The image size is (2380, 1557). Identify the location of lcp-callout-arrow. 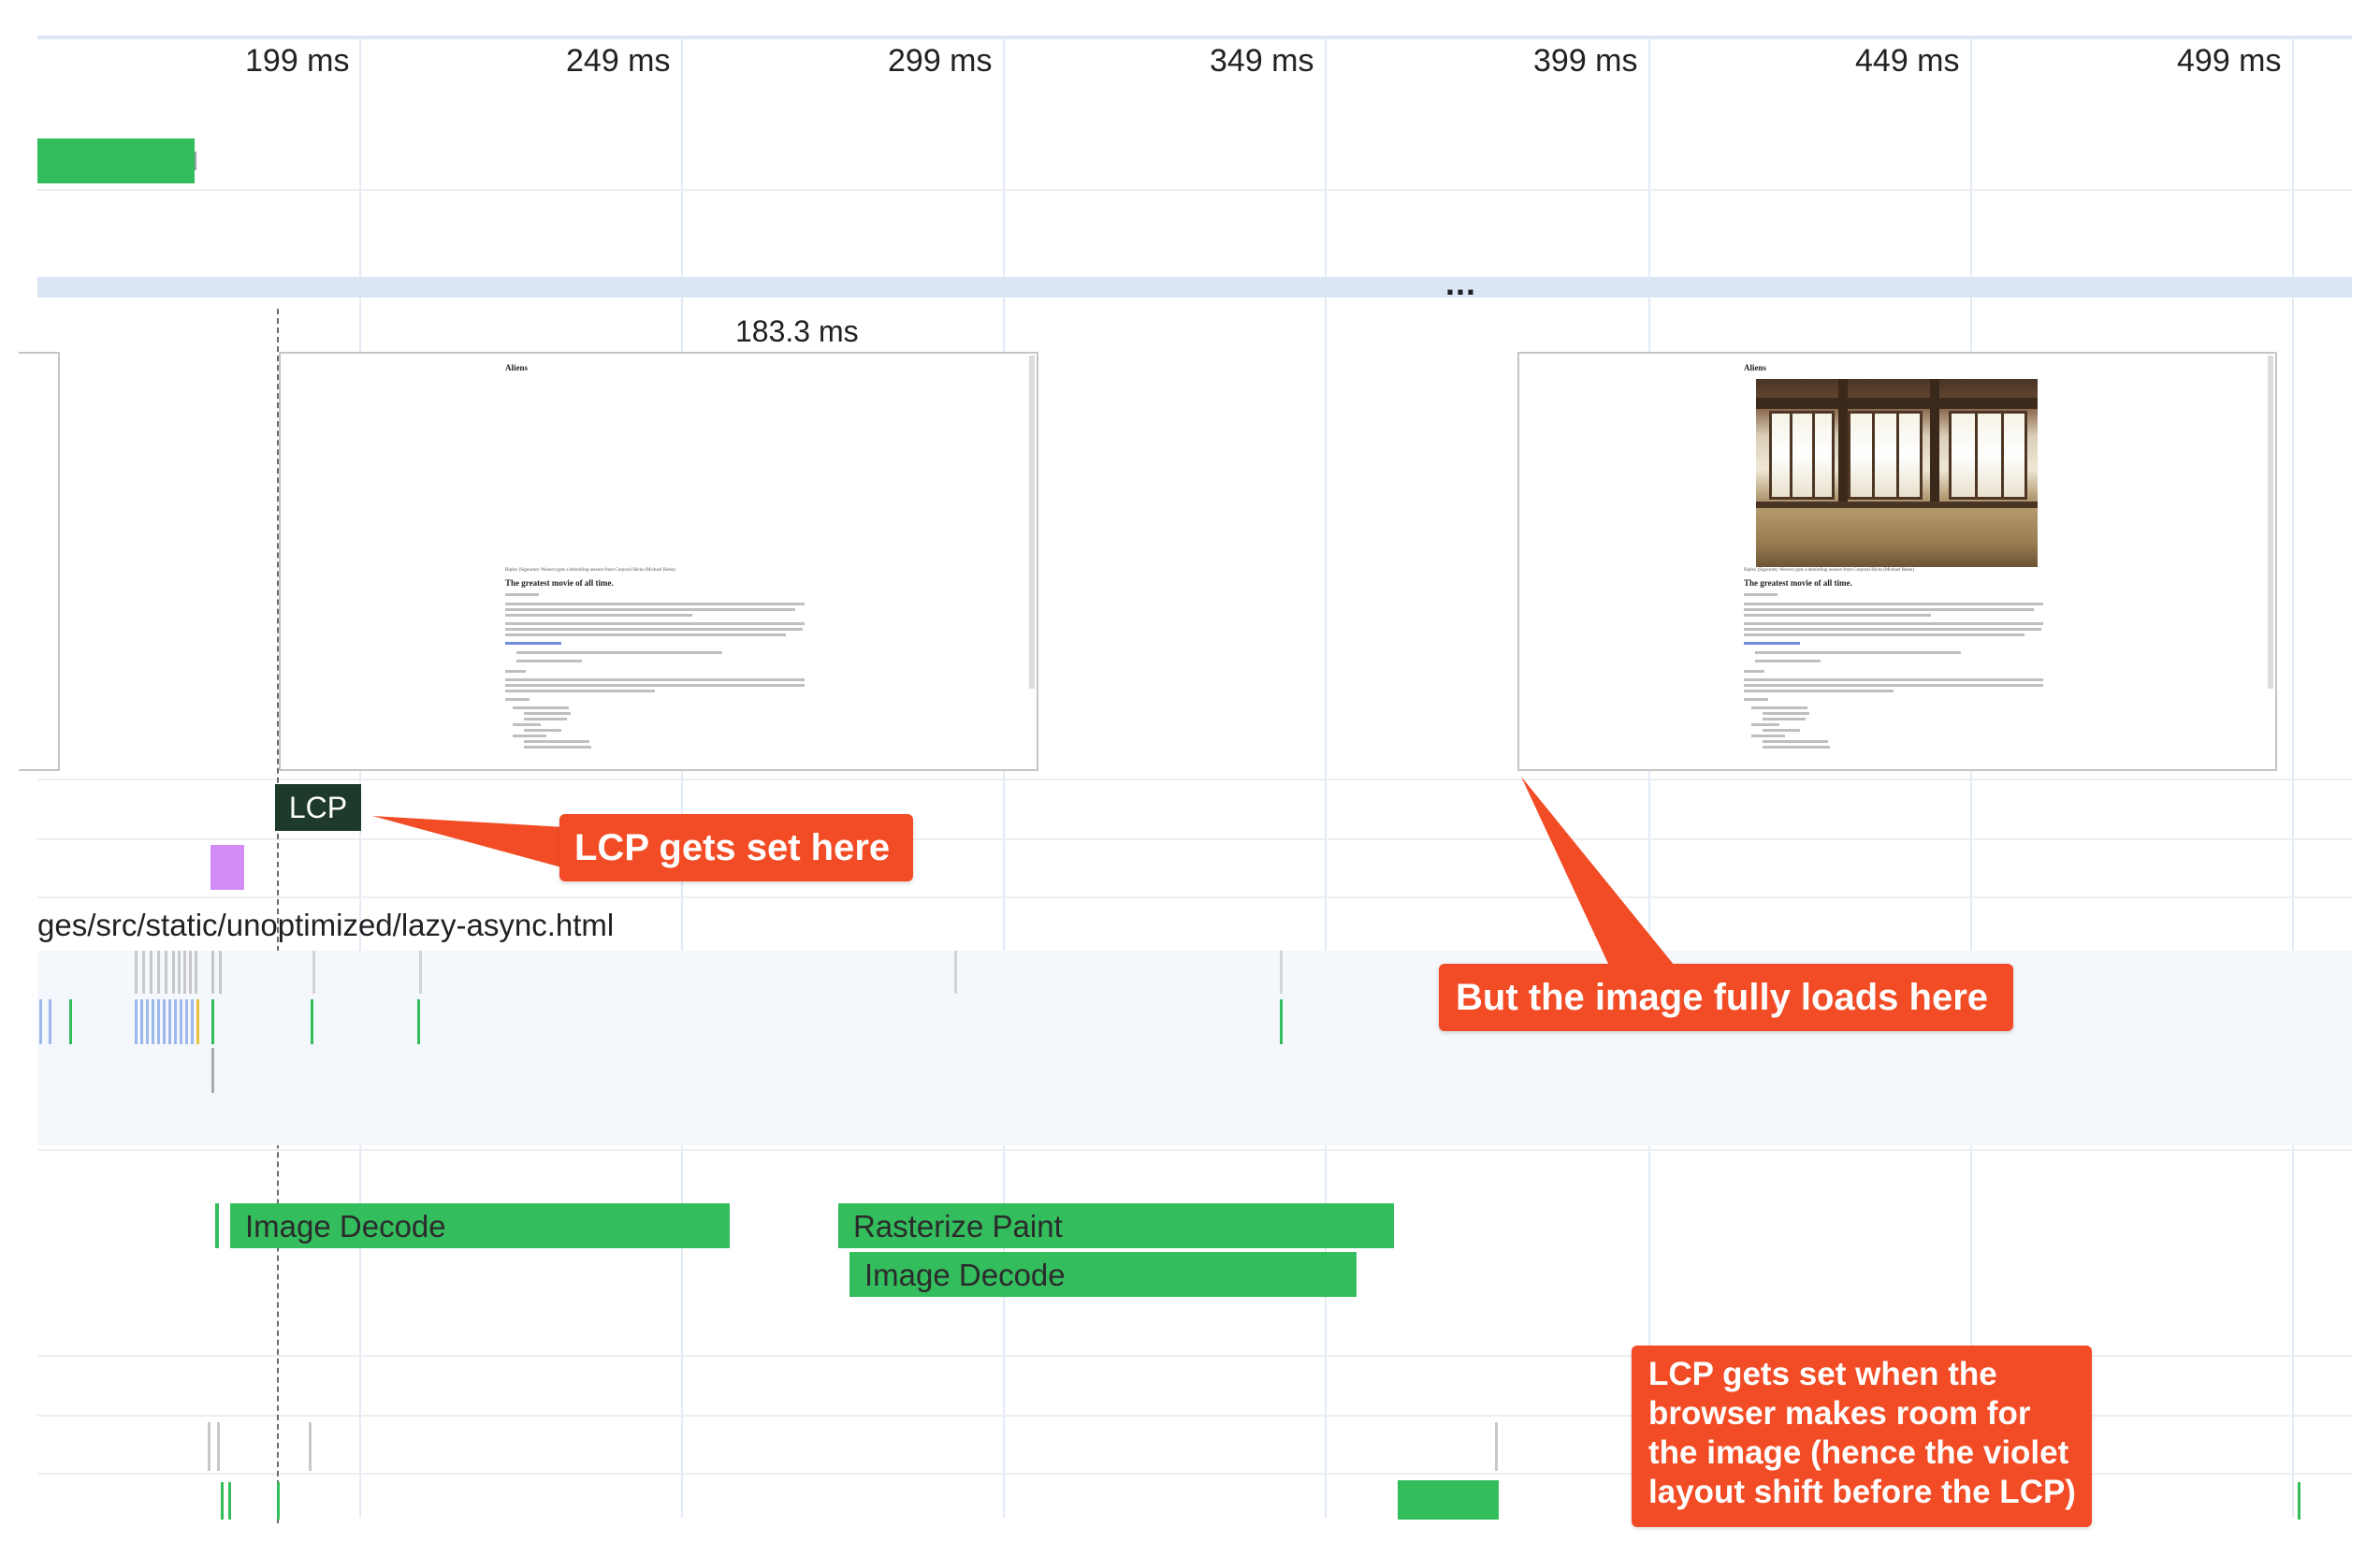
(468, 842).